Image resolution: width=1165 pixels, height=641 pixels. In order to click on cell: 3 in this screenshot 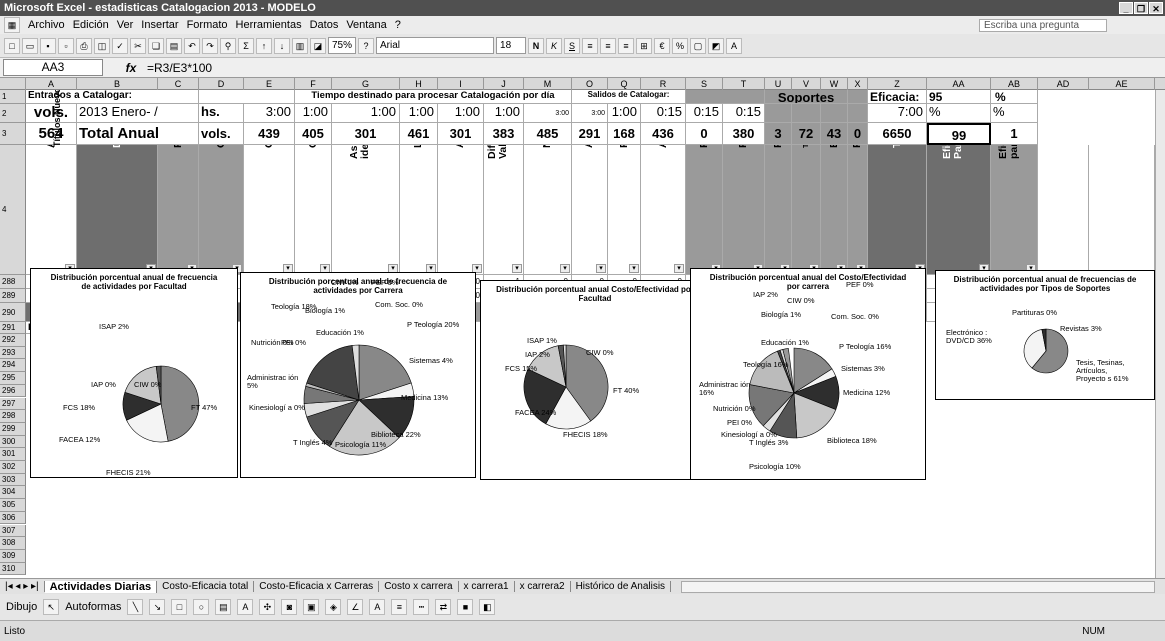, I will do `click(778, 134)`.